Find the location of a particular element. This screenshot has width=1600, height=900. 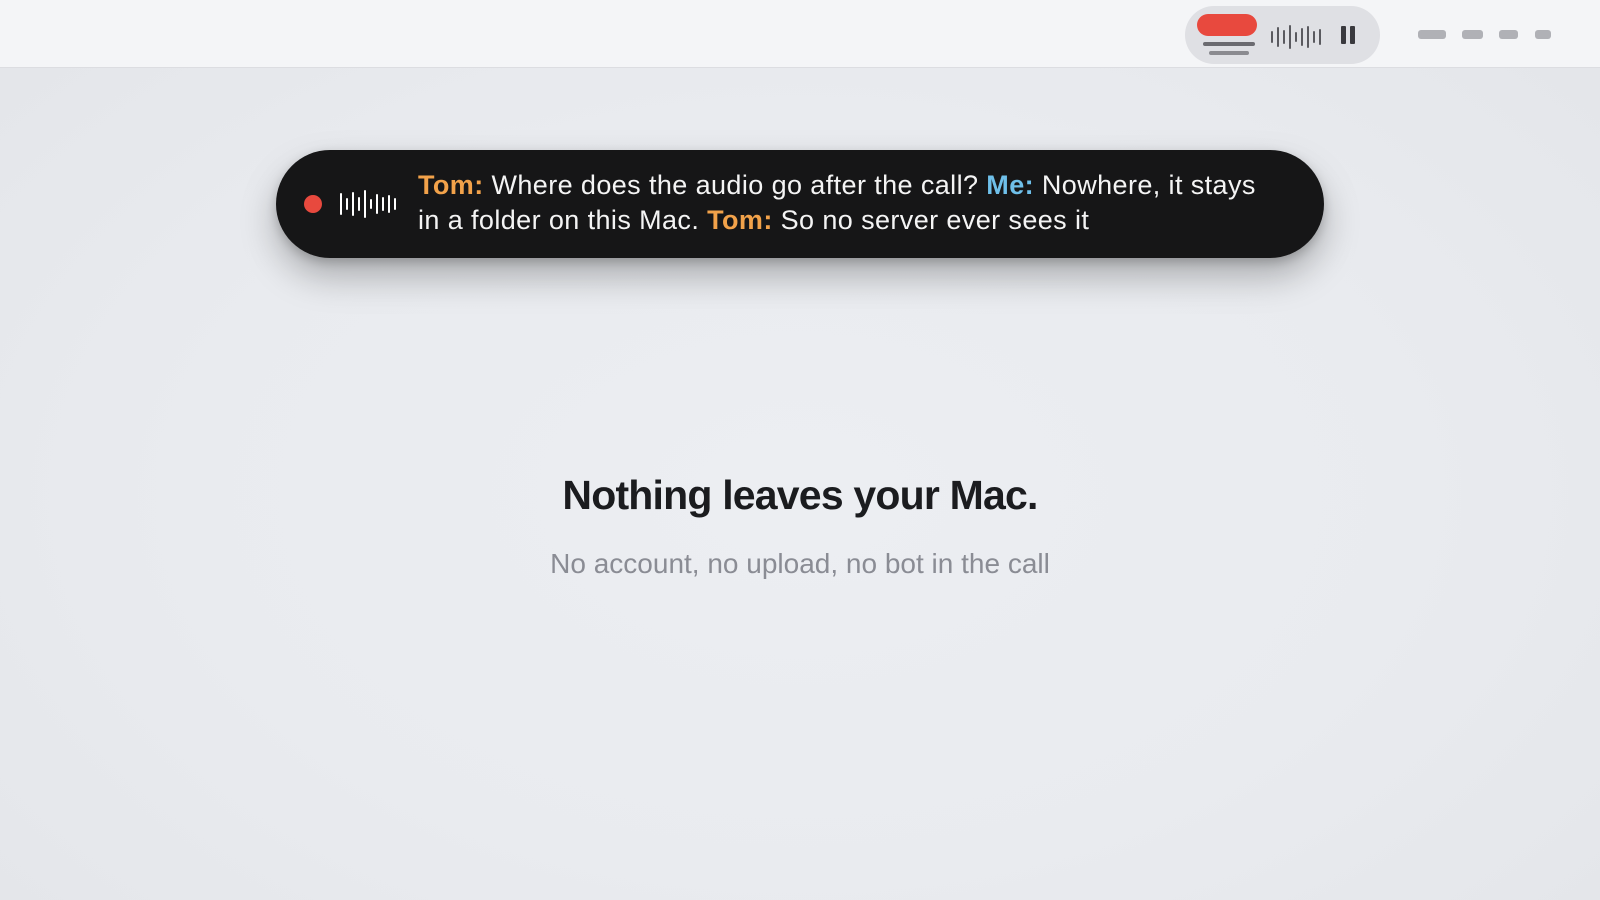

record-pill-icon is located at coordinates (1227, 25).